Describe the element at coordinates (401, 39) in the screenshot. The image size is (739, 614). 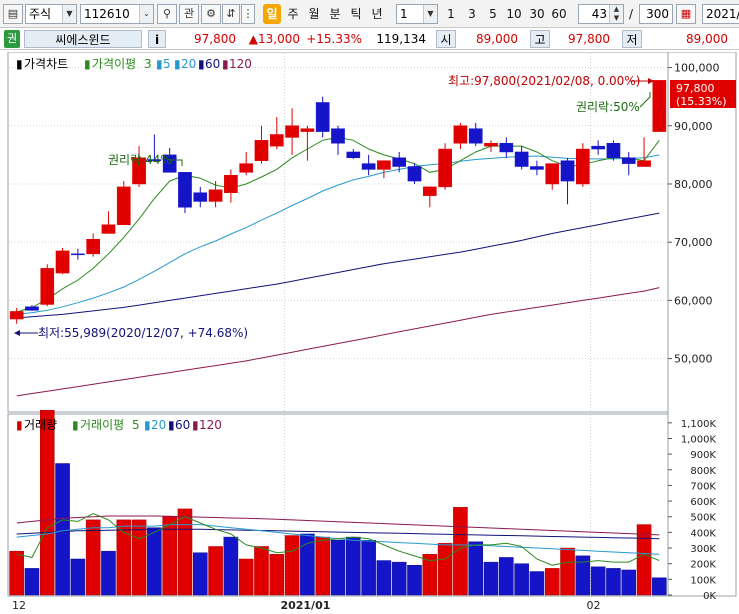
I see `trade-volume: 119,134` at that location.